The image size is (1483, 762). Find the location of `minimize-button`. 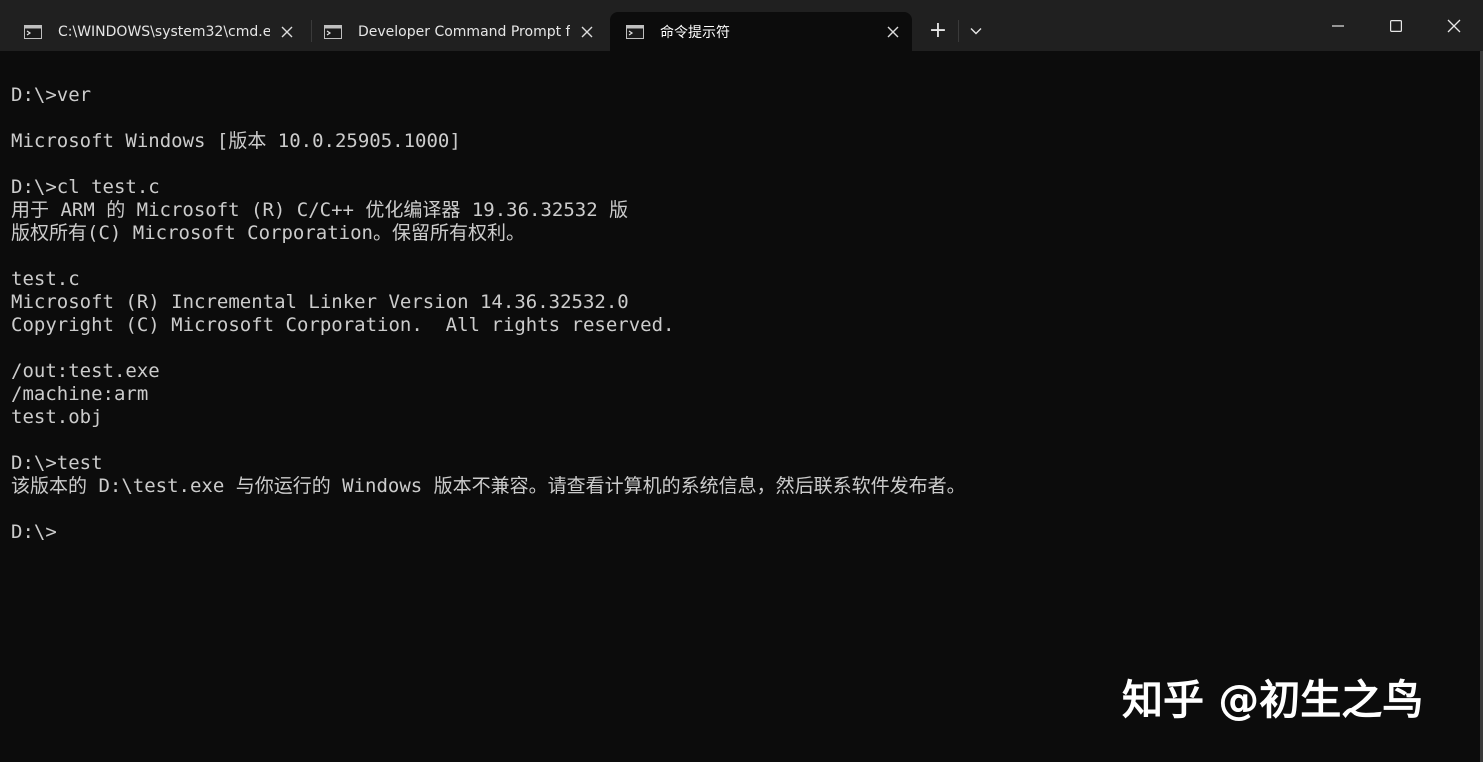

minimize-button is located at coordinates (1338, 25).